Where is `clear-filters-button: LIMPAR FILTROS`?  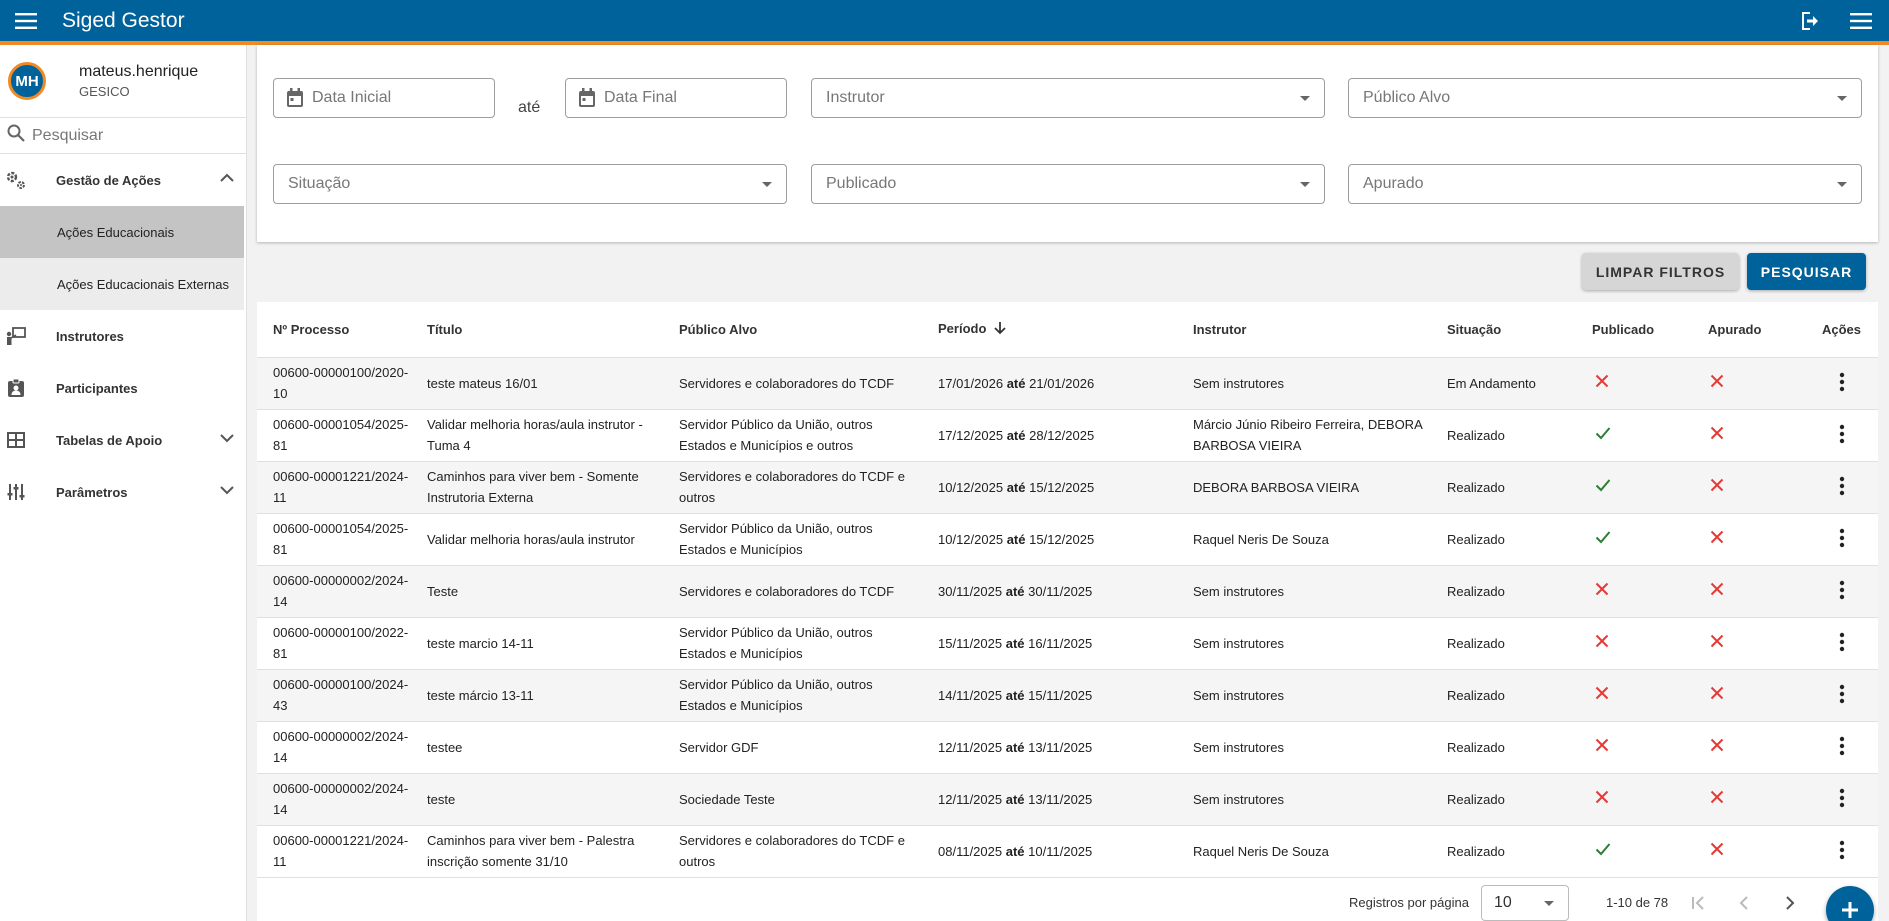 clear-filters-button: LIMPAR FILTROS is located at coordinates (1660, 271).